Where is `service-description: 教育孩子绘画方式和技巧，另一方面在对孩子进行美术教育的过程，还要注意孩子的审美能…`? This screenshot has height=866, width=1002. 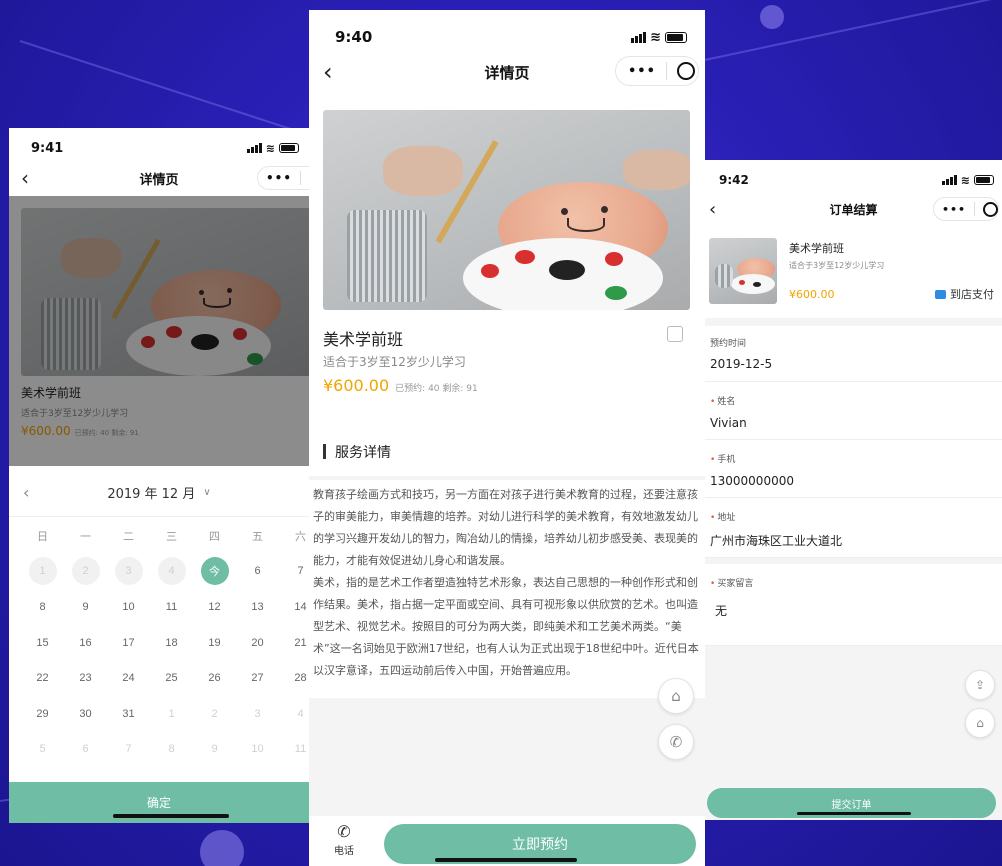
service-description: 教育孩子绘画方式和技巧，另一方面在对孩子进行美术教育的过程，还要注意孩子的审美能… is located at coordinates (507, 589).